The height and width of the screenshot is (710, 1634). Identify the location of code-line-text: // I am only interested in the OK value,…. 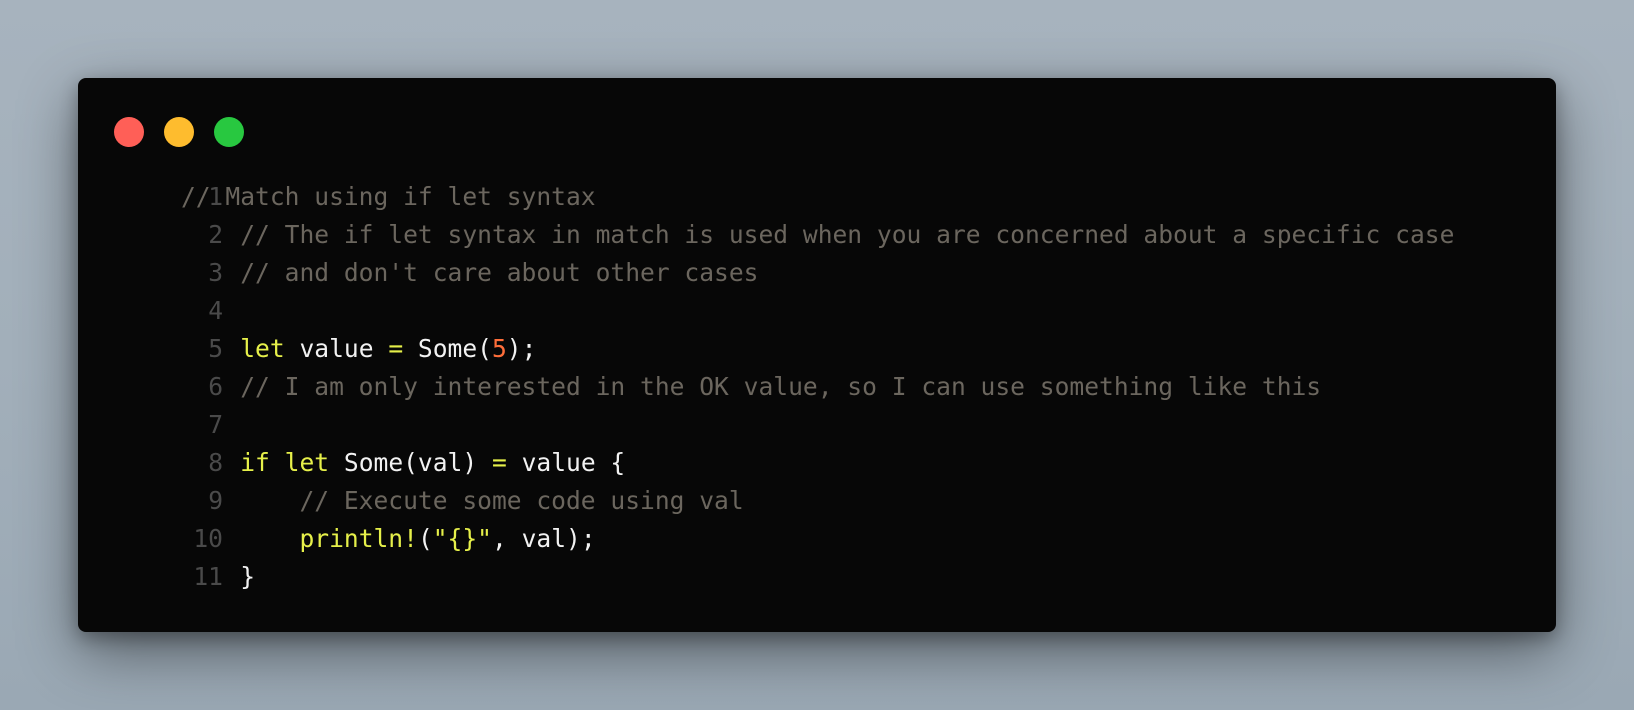
(751, 387).